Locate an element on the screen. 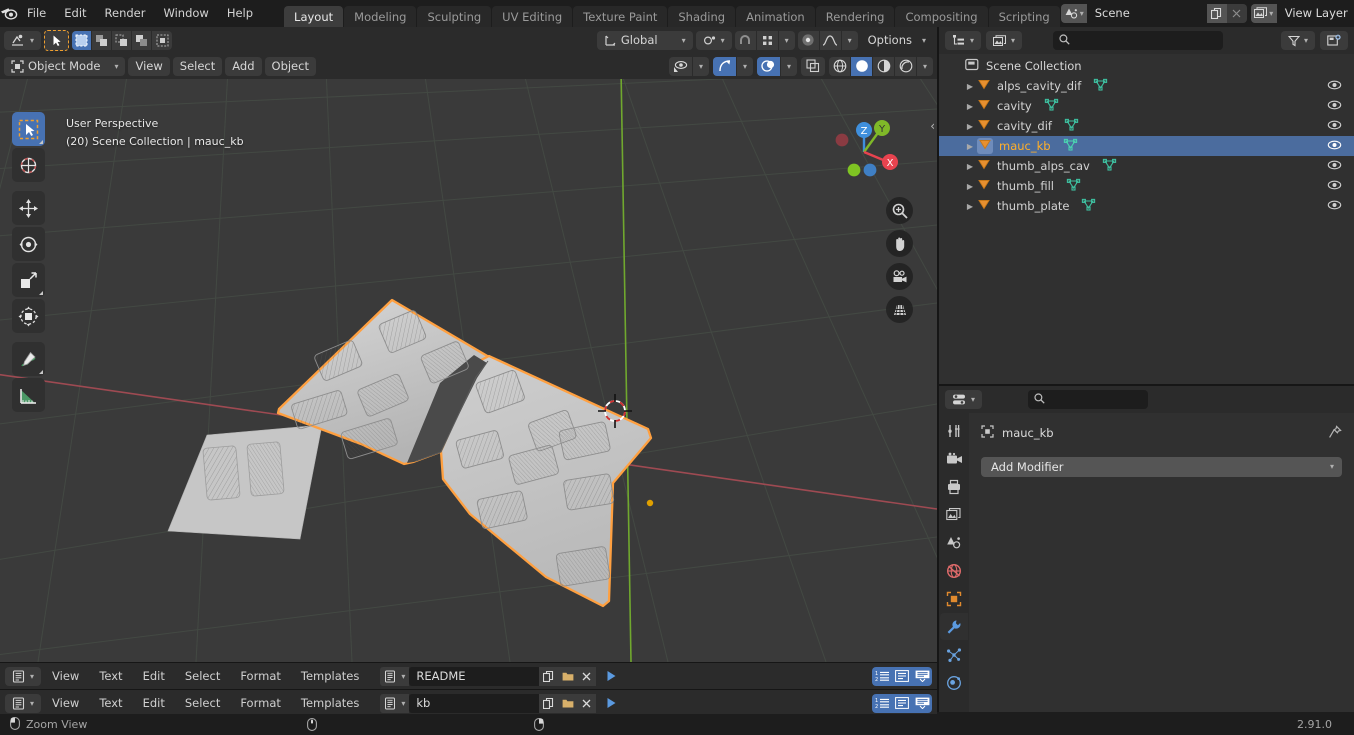 The width and height of the screenshot is (1354, 735). word-wrap-icon is located at coordinates (902, 703).